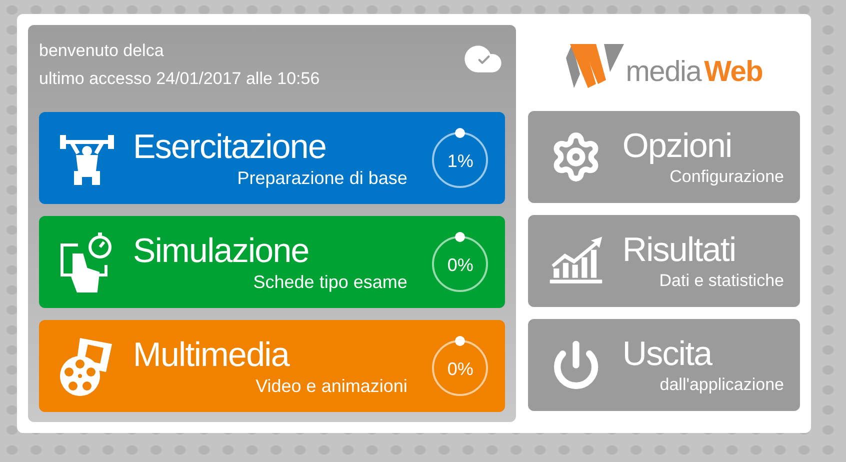 The height and width of the screenshot is (462, 846). Describe the element at coordinates (179, 79) in the screenshot. I see `last-access-text: ultimo accesso 24/01/2017 alle 10:56` at that location.